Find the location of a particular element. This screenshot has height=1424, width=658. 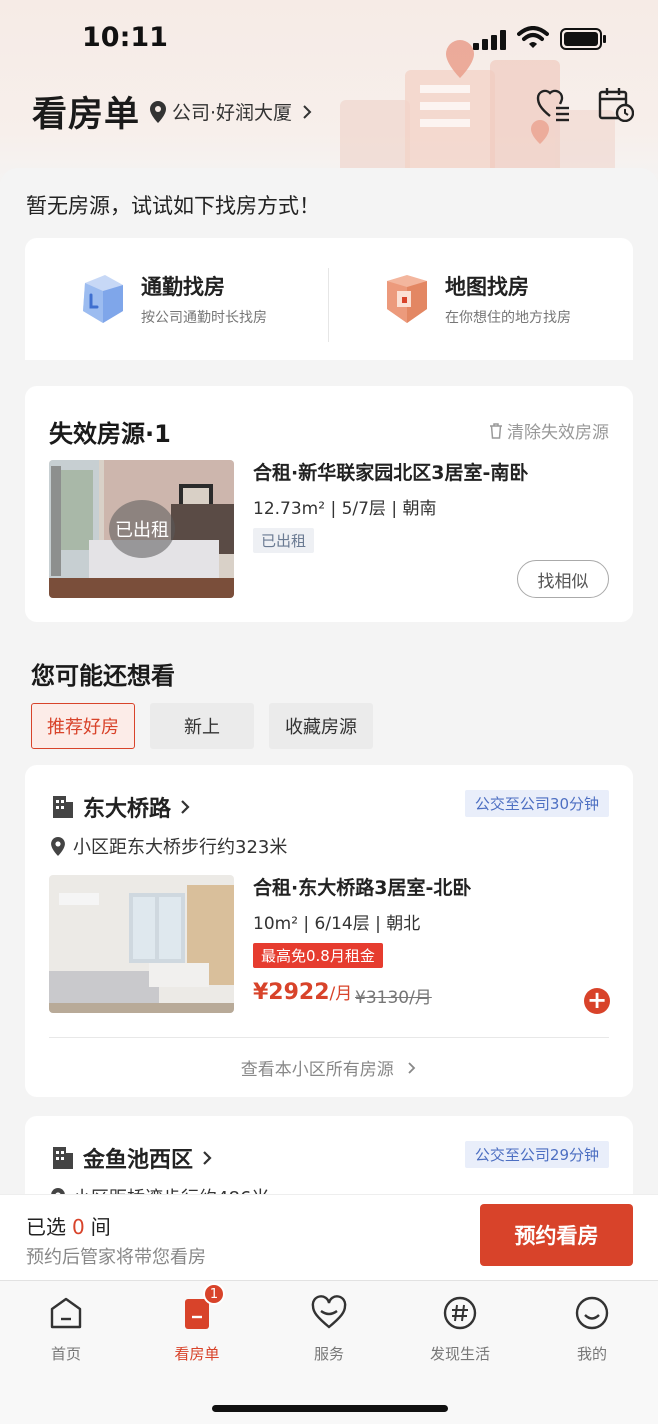

tab-badge: 1 is located at coordinates (214, 1294).